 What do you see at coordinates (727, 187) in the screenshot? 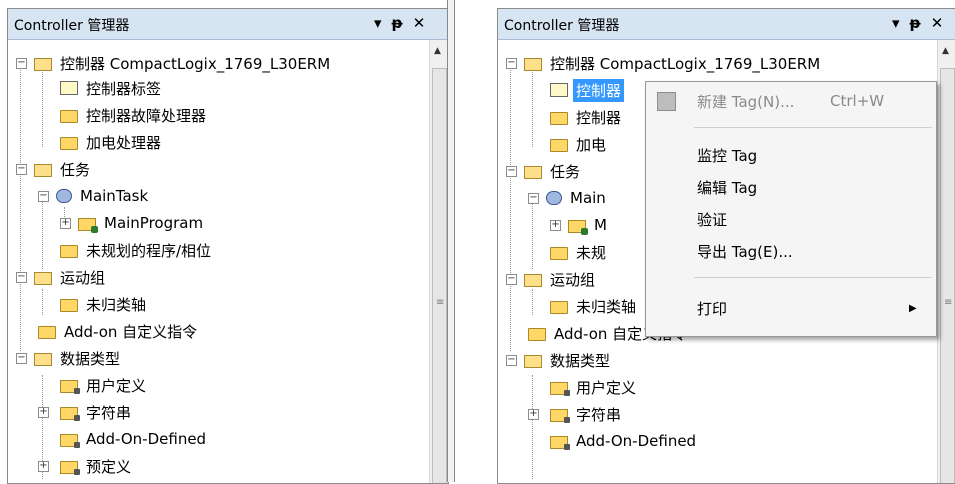
I see `menu-item-label: 编辑 Tag` at bounding box center [727, 187].